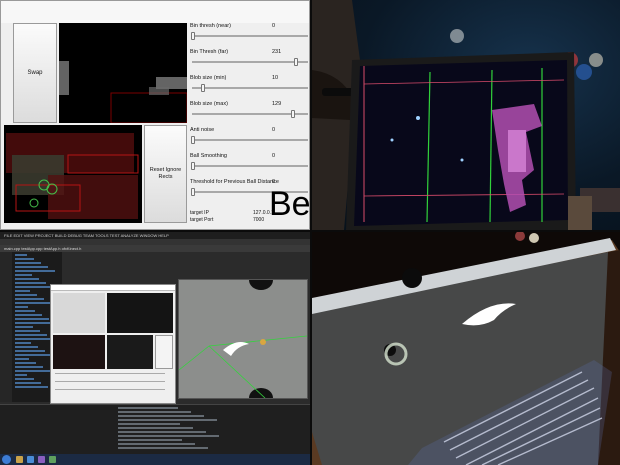 This screenshot has height=465, width=620. I want to click on parameter-label: Threshold for Previous Ball Distance, so click(234, 182).